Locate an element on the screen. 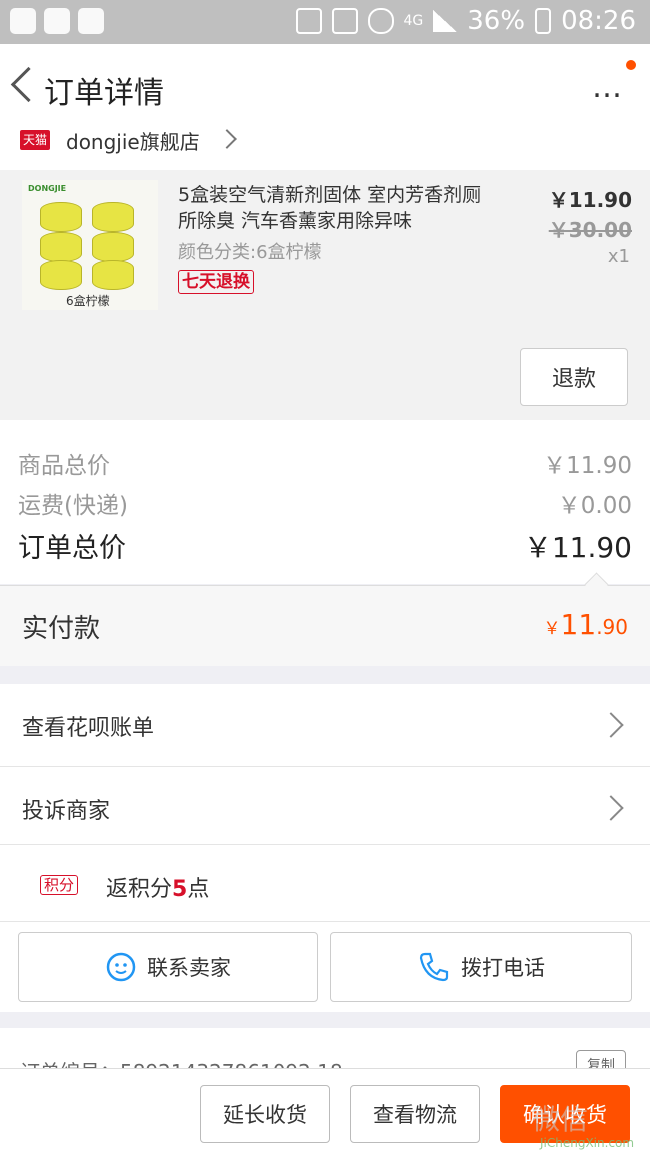  contact-seller-label: 联系卖家 is located at coordinates (189, 968).